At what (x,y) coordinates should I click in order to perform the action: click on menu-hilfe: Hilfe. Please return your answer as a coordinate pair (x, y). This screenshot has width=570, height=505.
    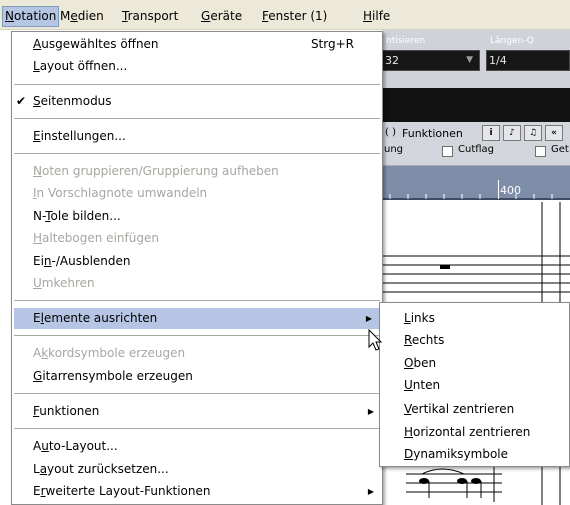
    Looking at the image, I should click on (376, 16).